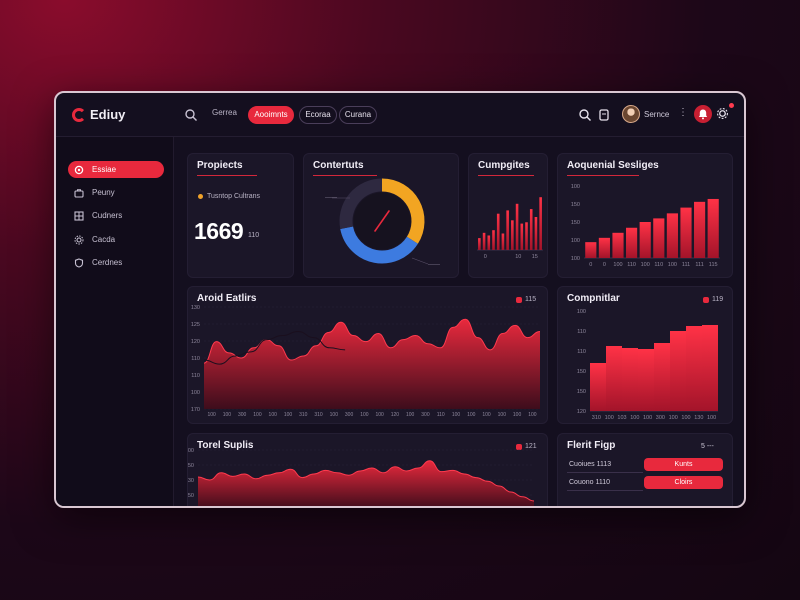 The width and height of the screenshot is (800, 600). I want to click on x-tick-label: 103, so click(621, 418).